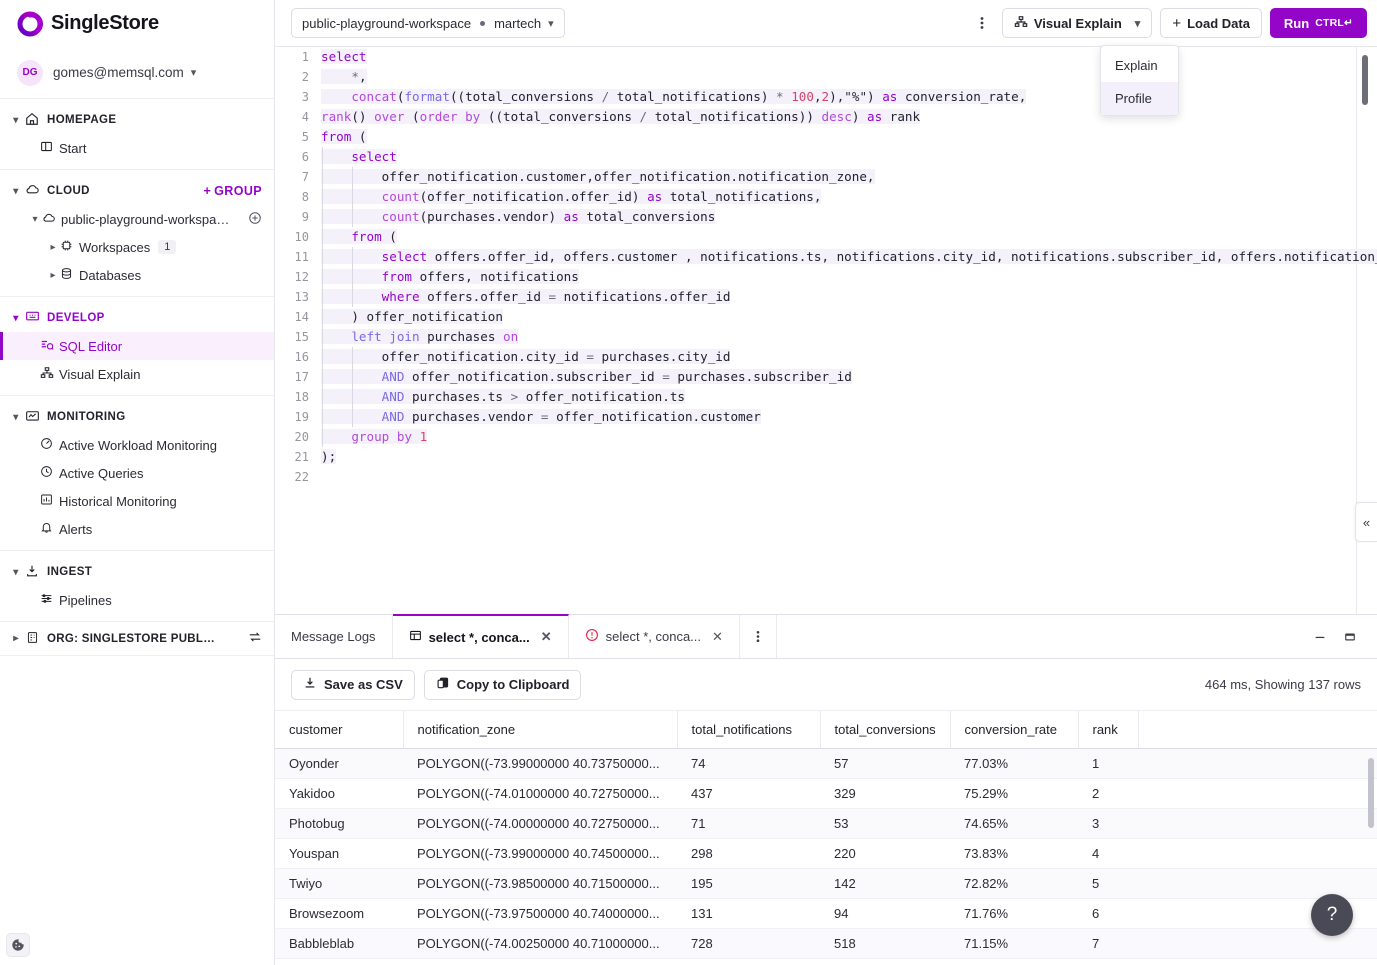 This screenshot has width=1377, height=965. Describe the element at coordinates (137, 445) in the screenshot. I see `sidebar-item-active-workload-monitoring: Active Workload Monitoring` at that location.